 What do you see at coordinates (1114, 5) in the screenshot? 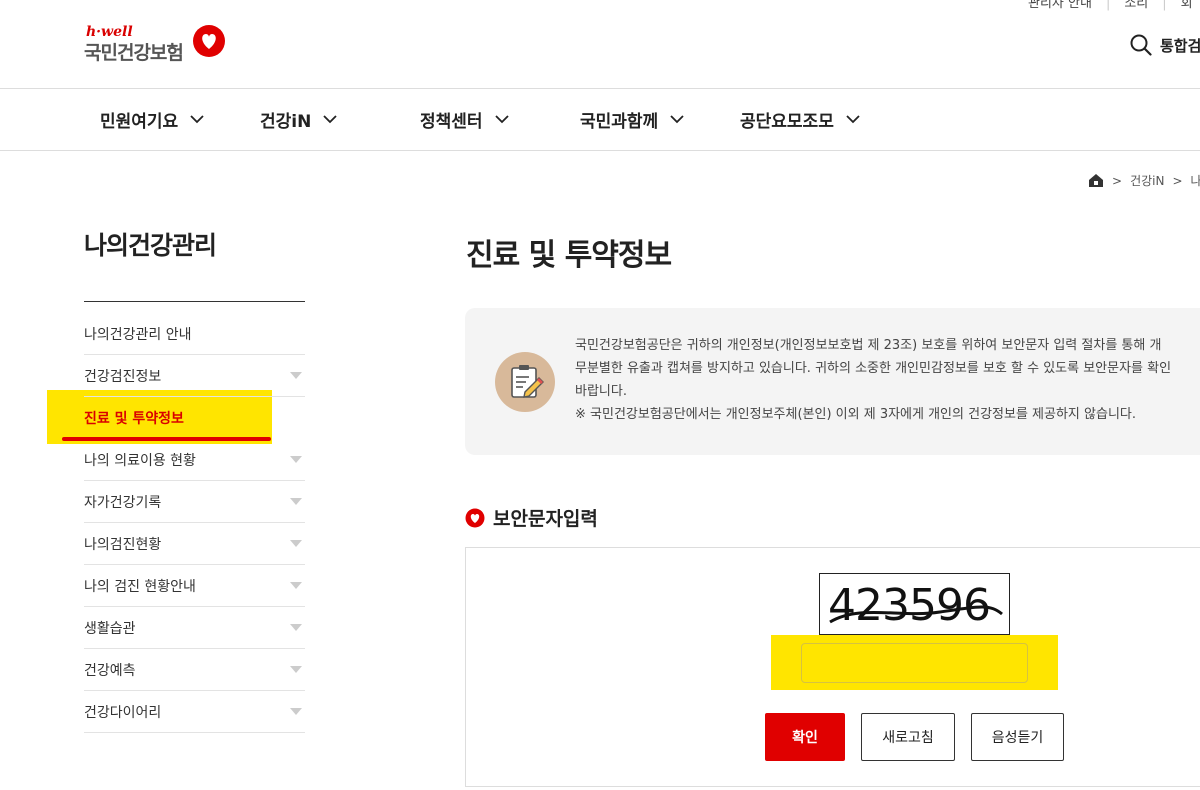
I see `utility-links: 관리자 안내 | 소리 | 회` at bounding box center [1114, 5].